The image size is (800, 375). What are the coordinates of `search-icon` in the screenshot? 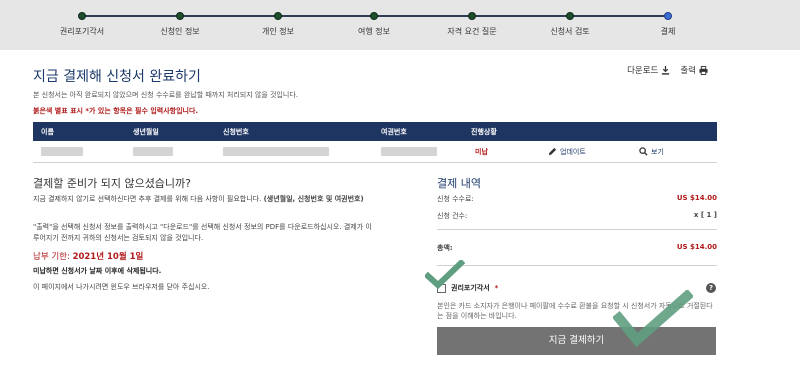 It's located at (643, 151).